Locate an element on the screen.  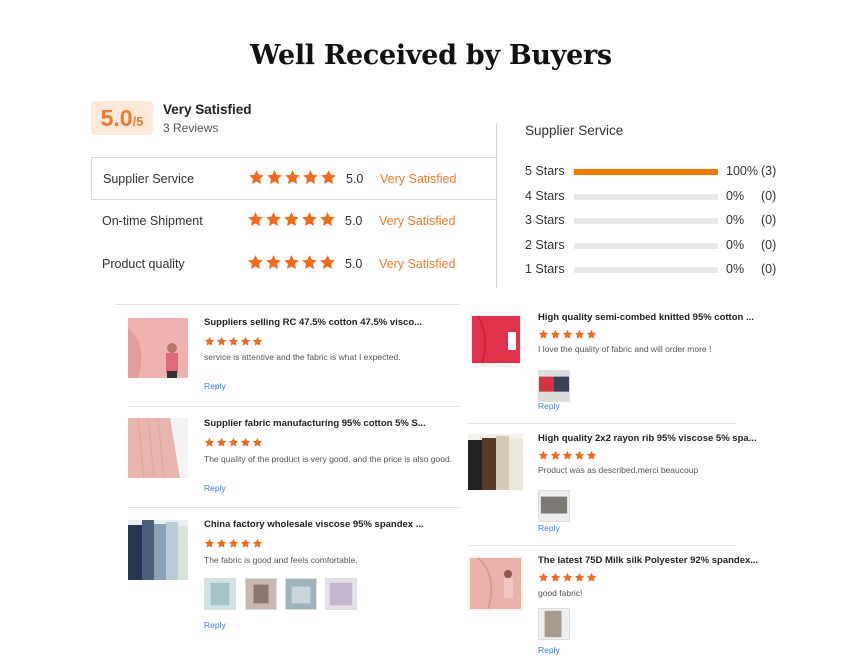
distribution-percent: 100% is located at coordinates (742, 171).